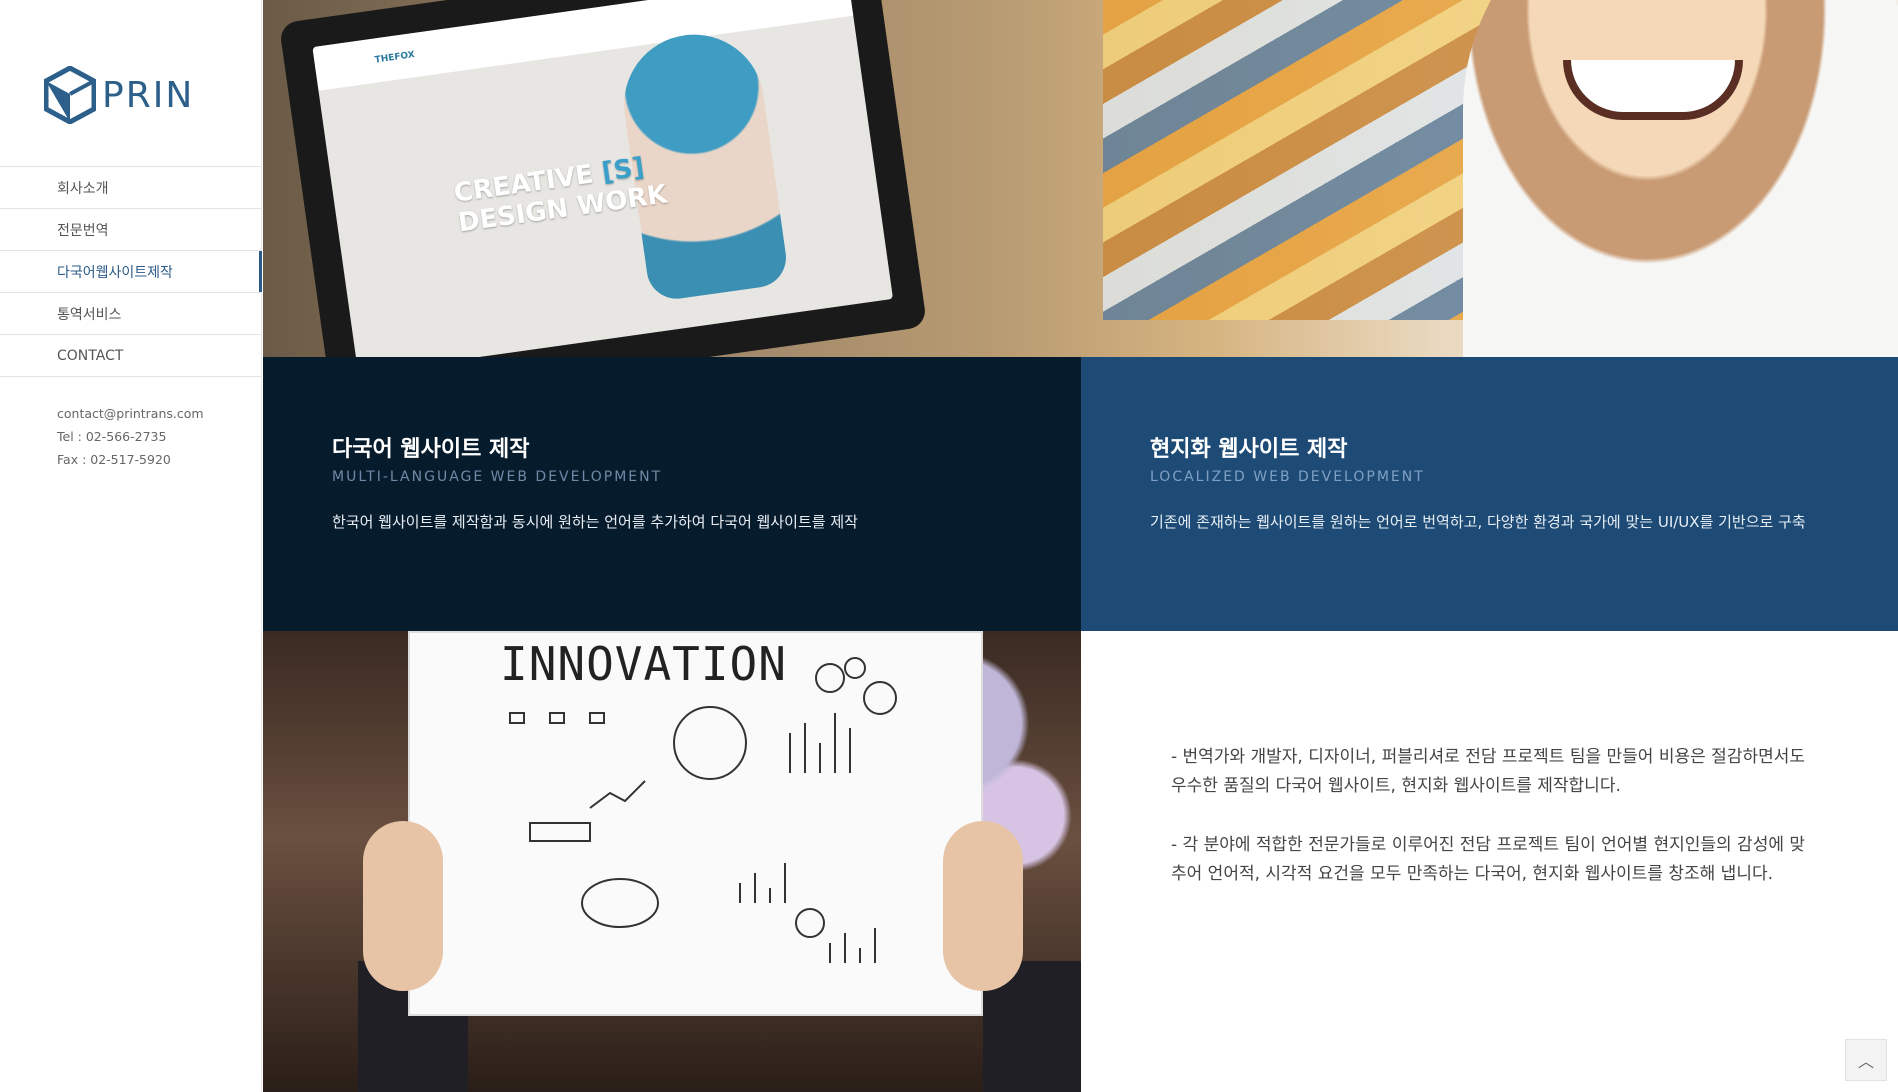  What do you see at coordinates (131, 314) in the screenshot?
I see `nav-item-interpretation: 통역서비스` at bounding box center [131, 314].